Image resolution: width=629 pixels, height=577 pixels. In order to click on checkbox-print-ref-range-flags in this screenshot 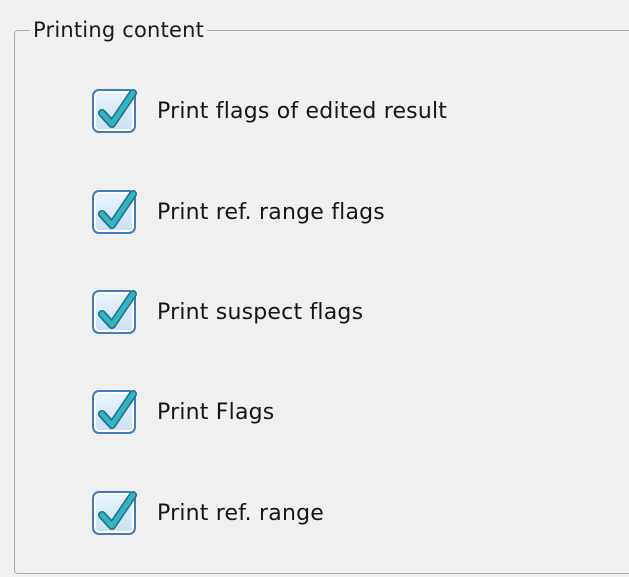, I will do `click(114, 212)`.